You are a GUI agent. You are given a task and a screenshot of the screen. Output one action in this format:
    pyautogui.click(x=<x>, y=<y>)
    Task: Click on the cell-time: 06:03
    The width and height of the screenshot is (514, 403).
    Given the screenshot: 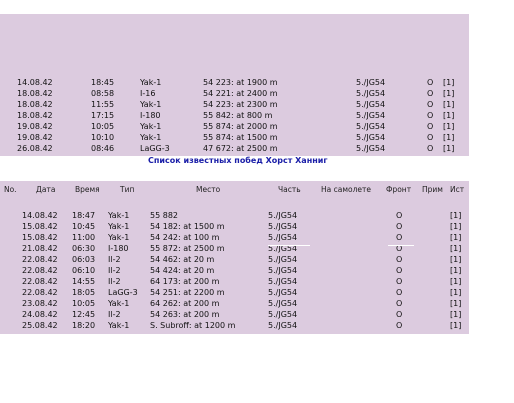 What is the action you would take?
    pyautogui.click(x=84, y=259)
    